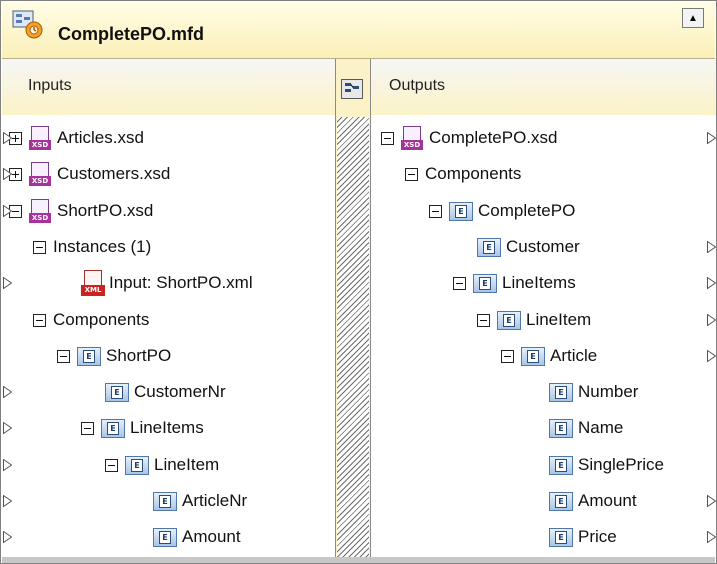 Image resolution: width=717 pixels, height=564 pixels. I want to click on outputs-header: Outputs, so click(543, 87).